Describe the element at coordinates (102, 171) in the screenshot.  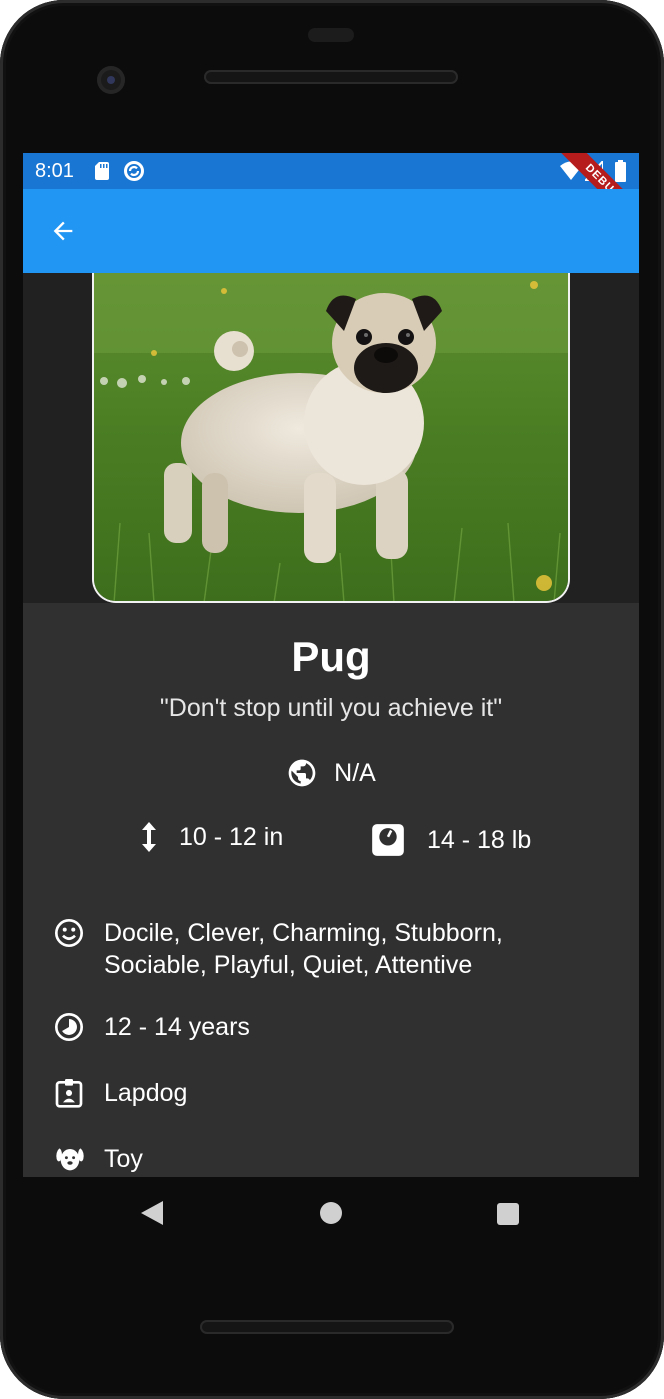
I see `sd-card-icon` at that location.